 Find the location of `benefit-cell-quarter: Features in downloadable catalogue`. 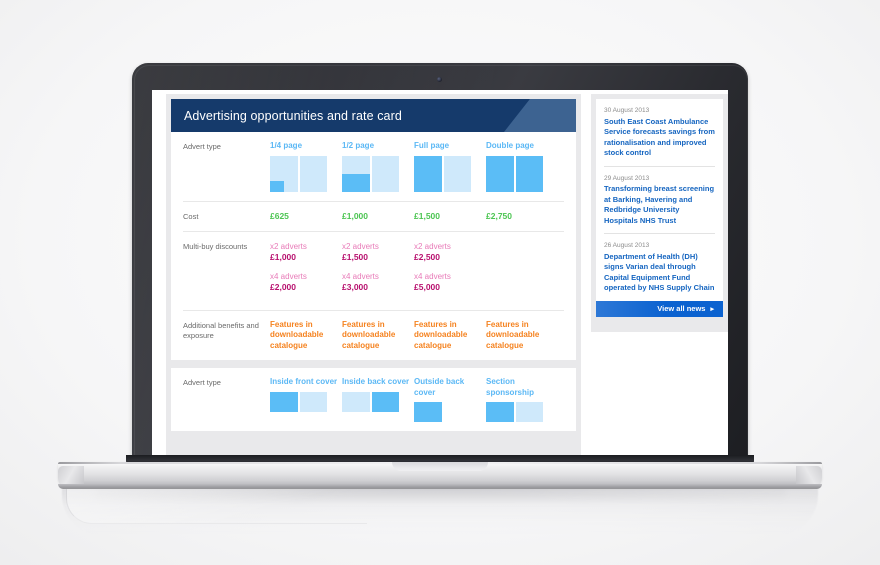

benefit-cell-quarter: Features in downloadable catalogue is located at coordinates (306, 336).